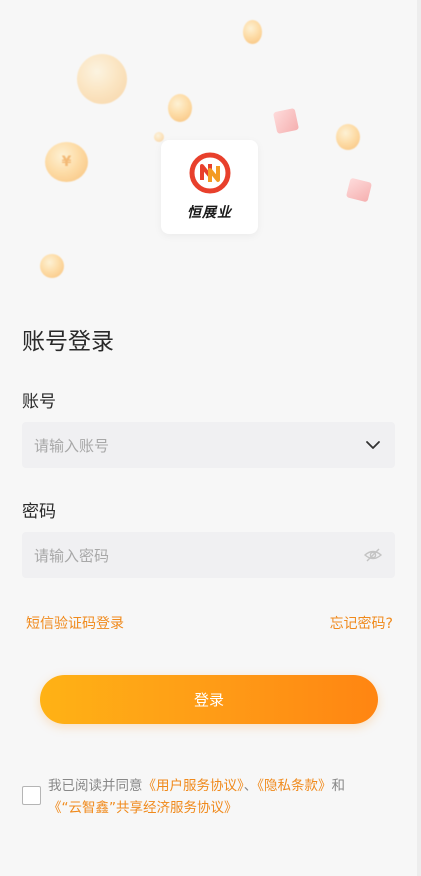 This screenshot has width=421, height=876. Describe the element at coordinates (209, 213) in the screenshot. I see `logo-text: 恒展业` at that location.